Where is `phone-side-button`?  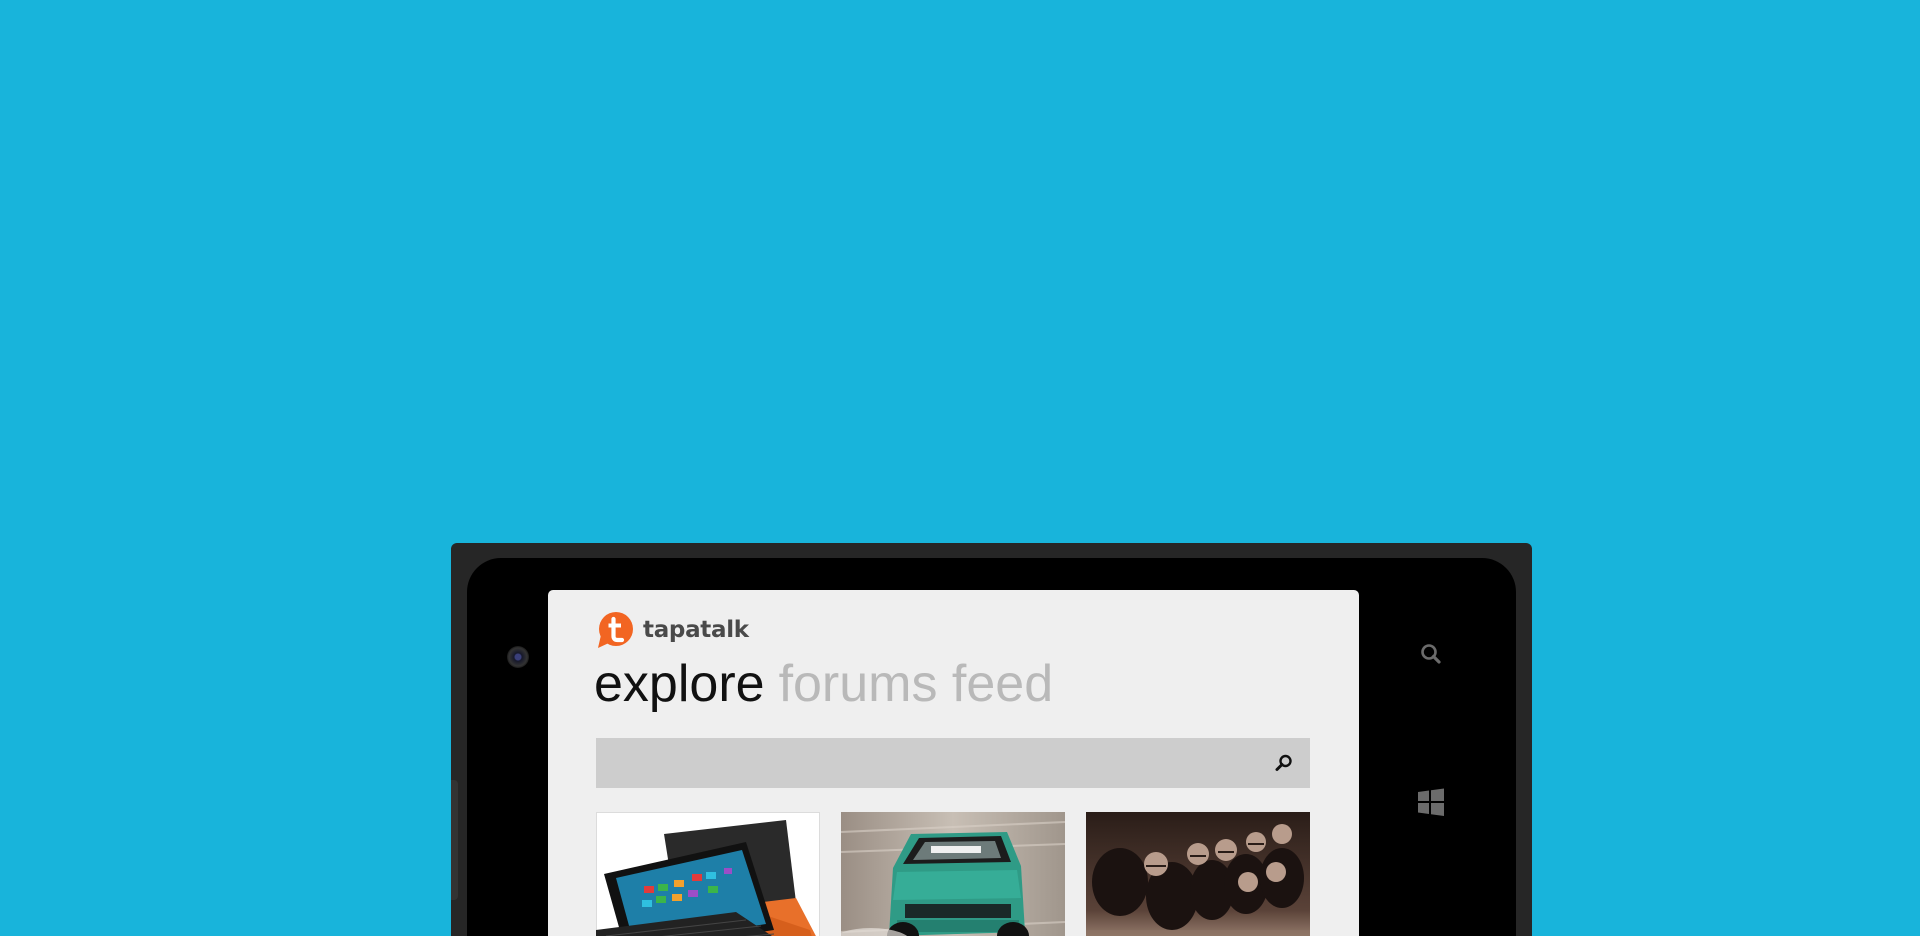
phone-side-button is located at coordinates (454, 840).